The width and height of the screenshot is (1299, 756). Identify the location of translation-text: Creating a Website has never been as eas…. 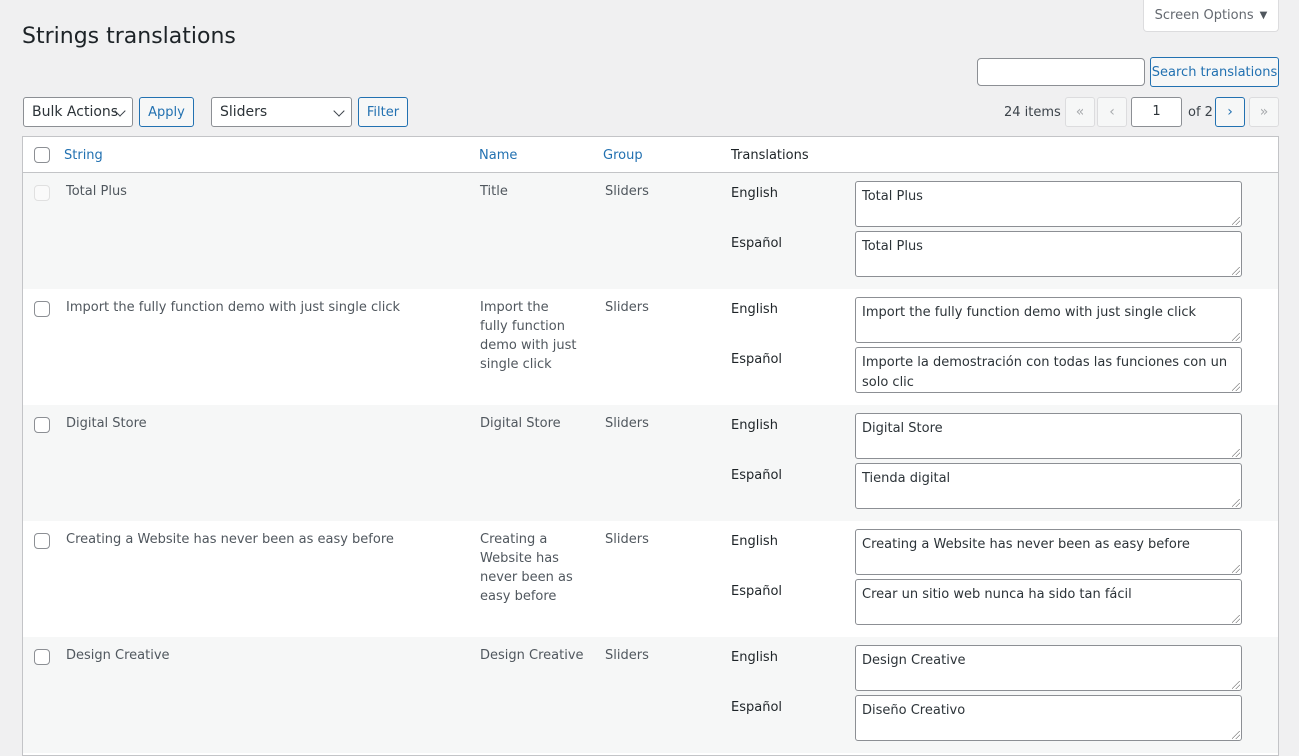
(1026, 544).